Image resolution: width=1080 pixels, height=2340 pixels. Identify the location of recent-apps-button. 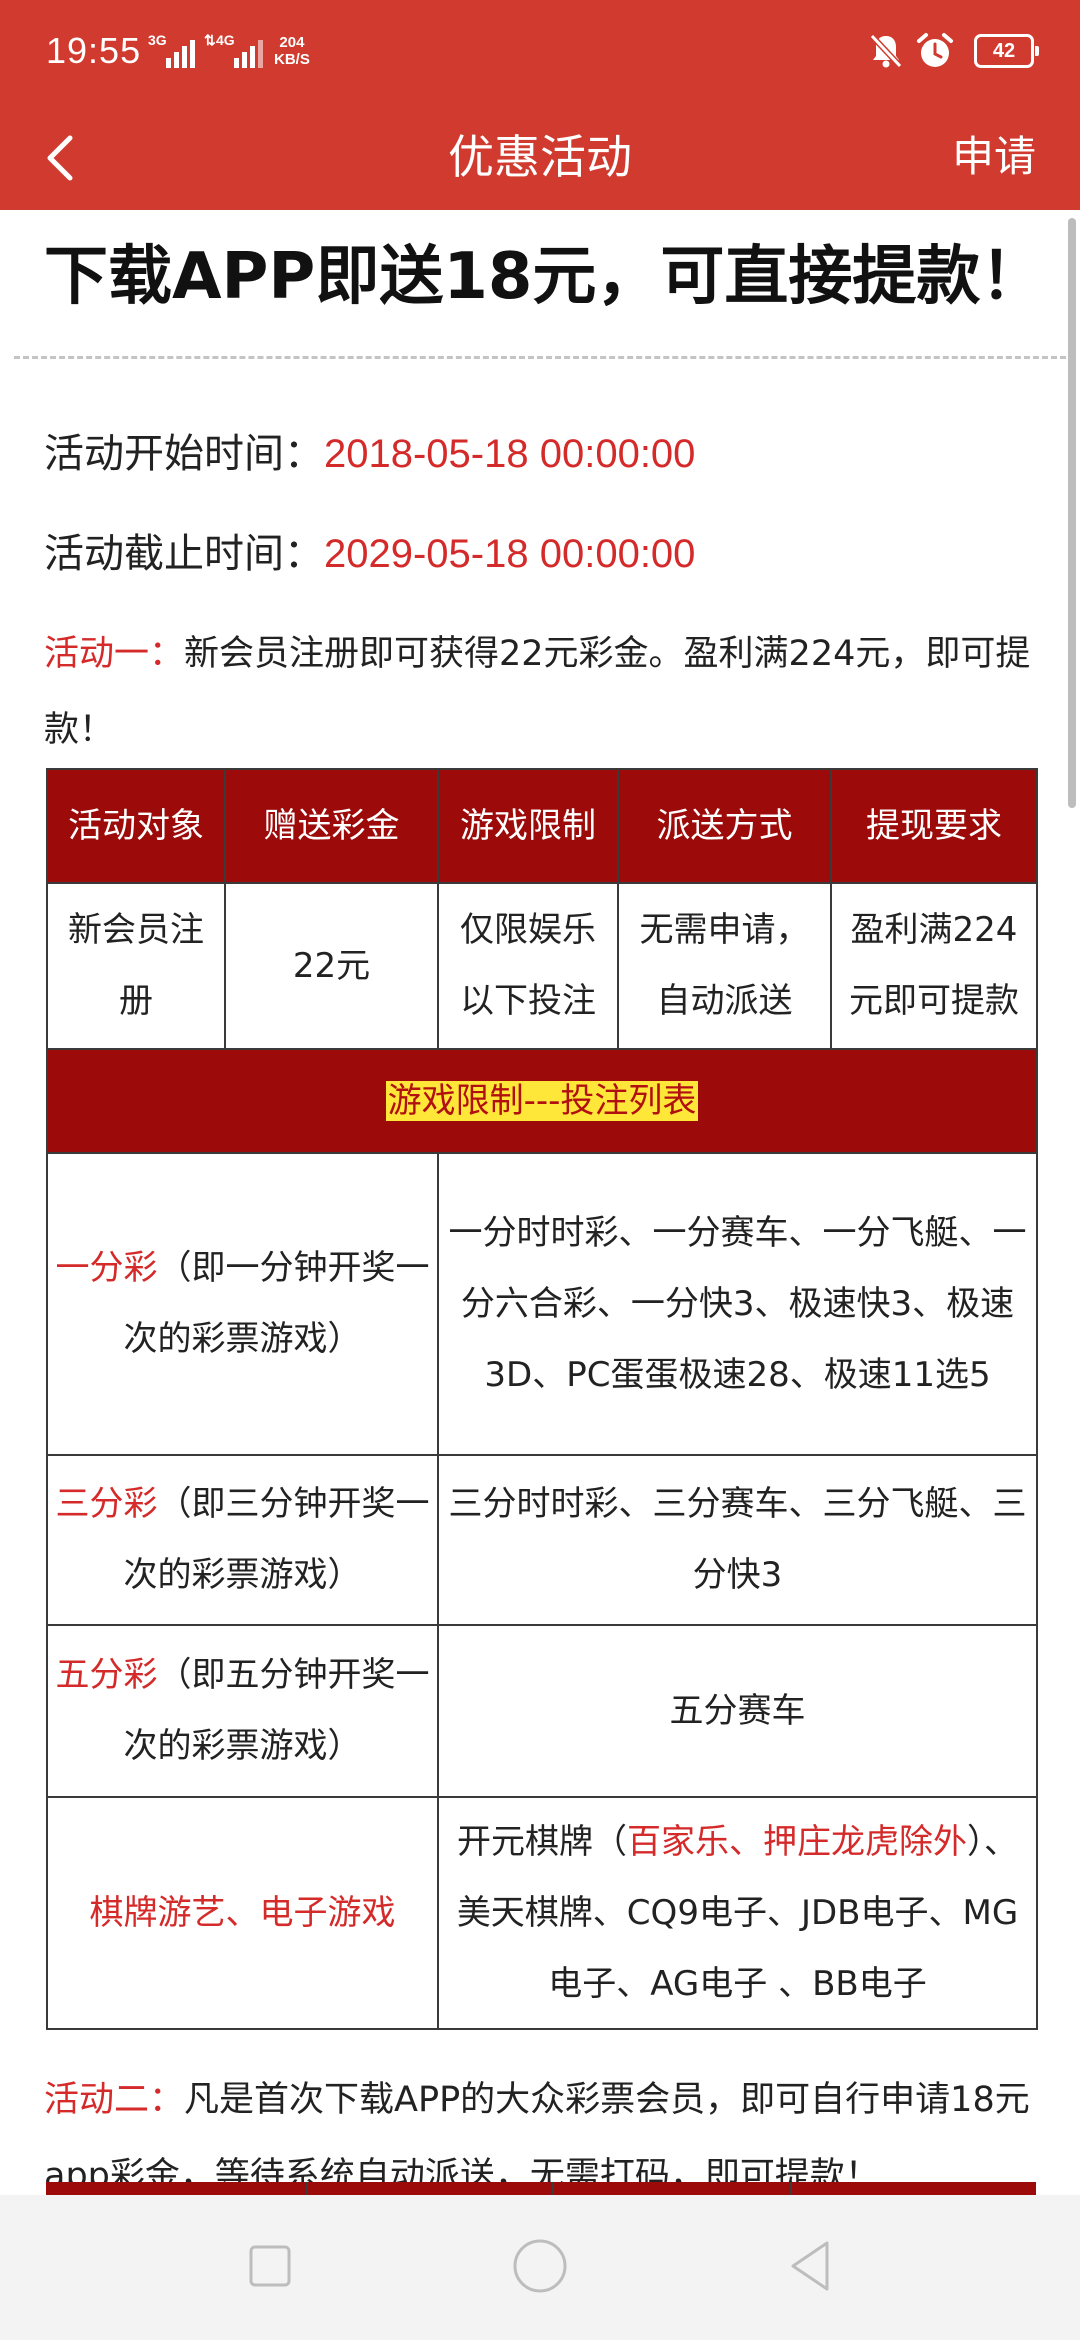
(270, 2266).